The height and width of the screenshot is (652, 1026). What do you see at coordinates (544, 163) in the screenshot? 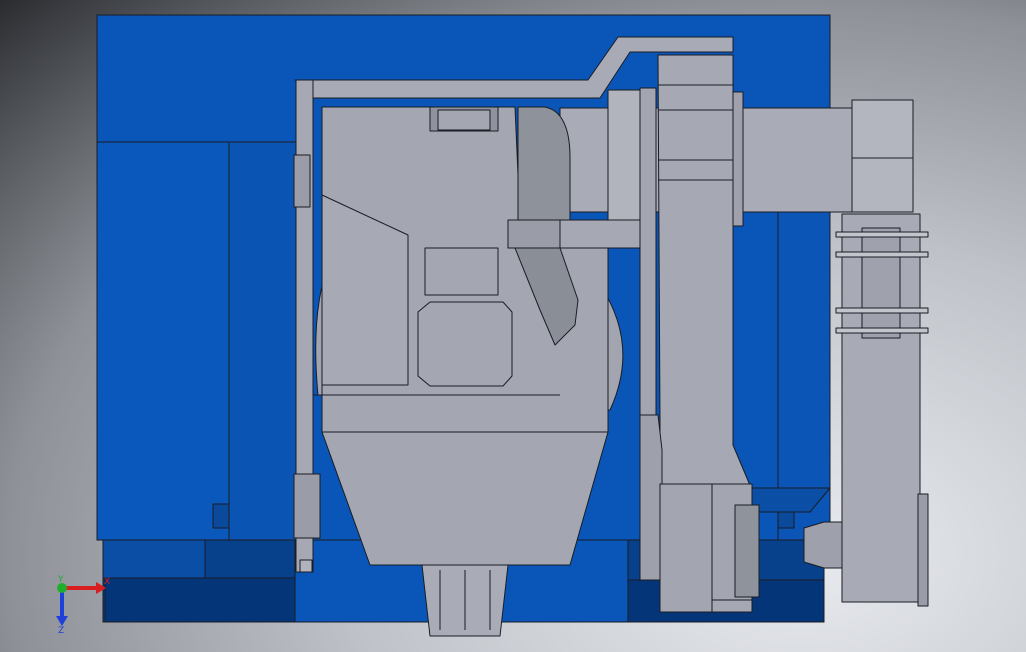
I see `hopper-curved-cover` at bounding box center [544, 163].